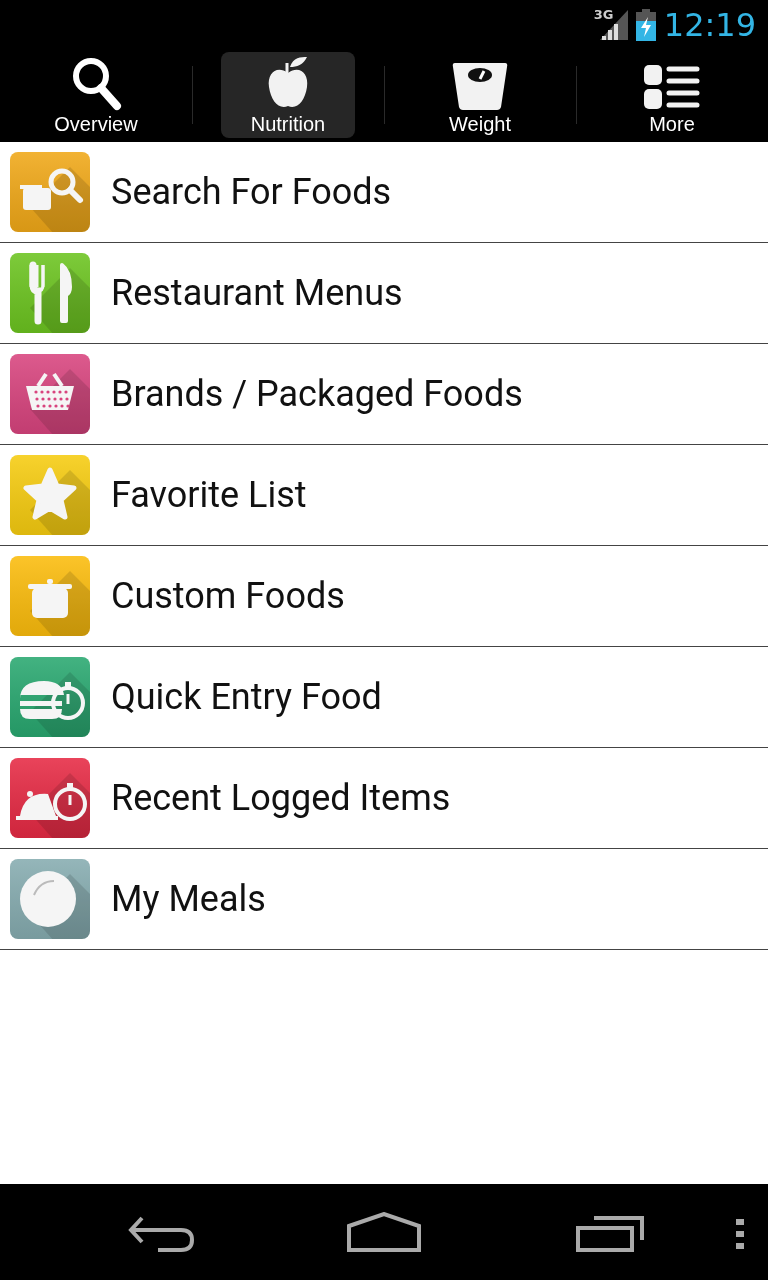 The height and width of the screenshot is (1280, 768). I want to click on tab: More, so click(672, 95).